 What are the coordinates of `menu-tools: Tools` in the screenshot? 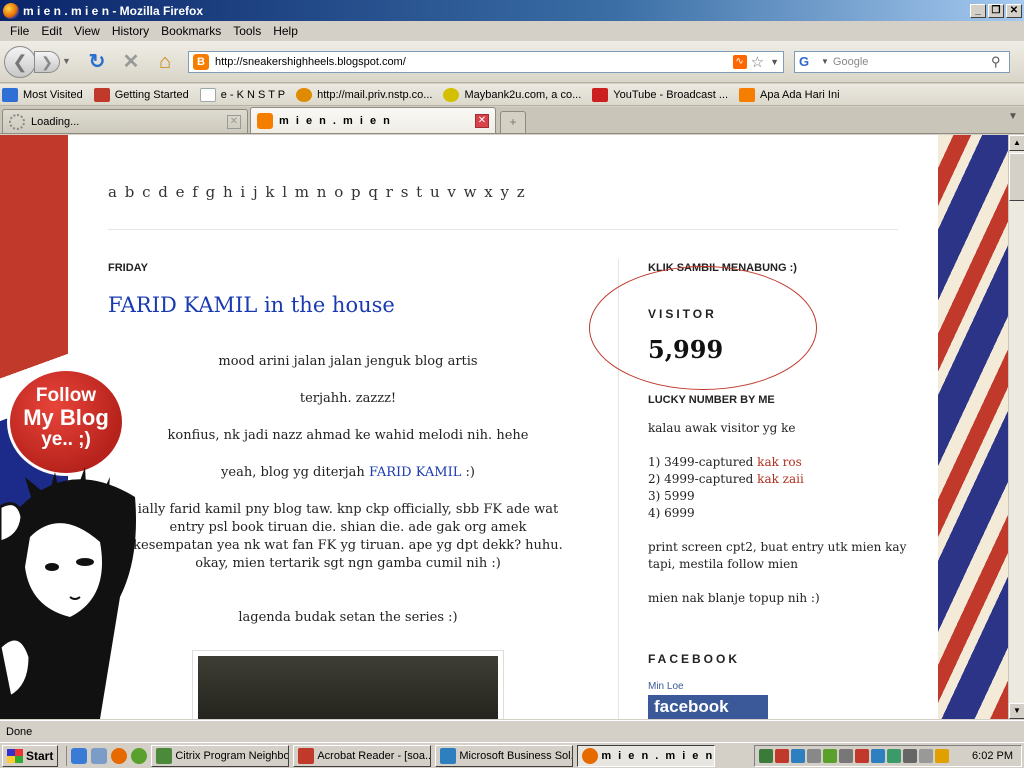 It's located at (247, 31).